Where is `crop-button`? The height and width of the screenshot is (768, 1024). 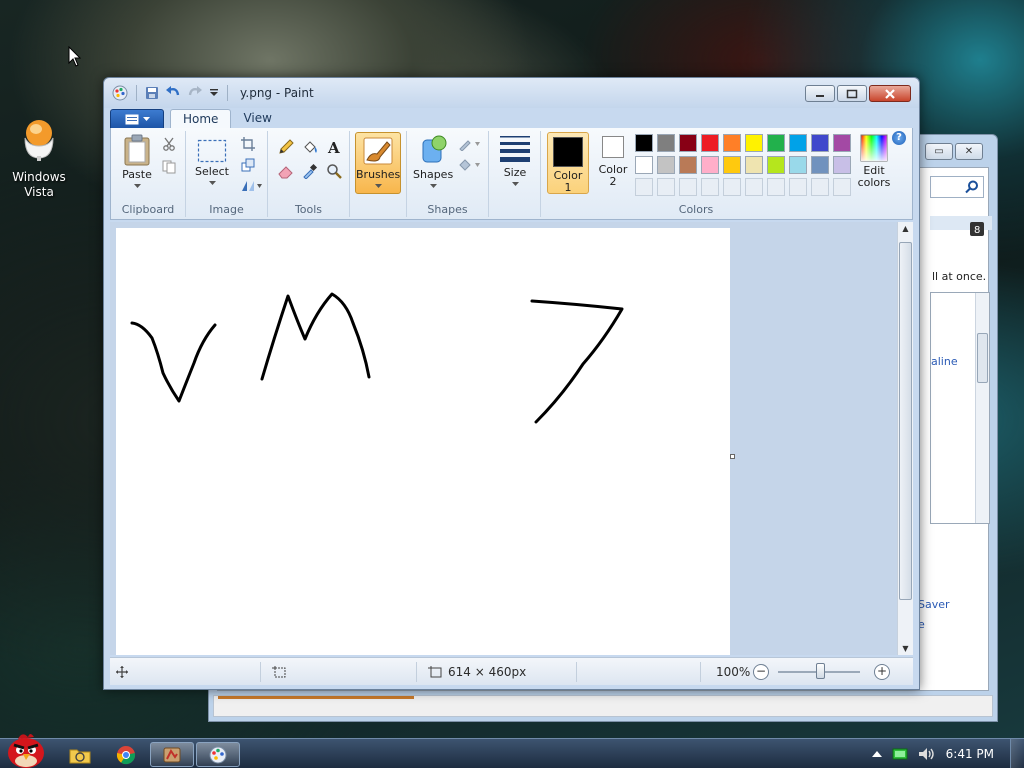 crop-button is located at coordinates (248, 144).